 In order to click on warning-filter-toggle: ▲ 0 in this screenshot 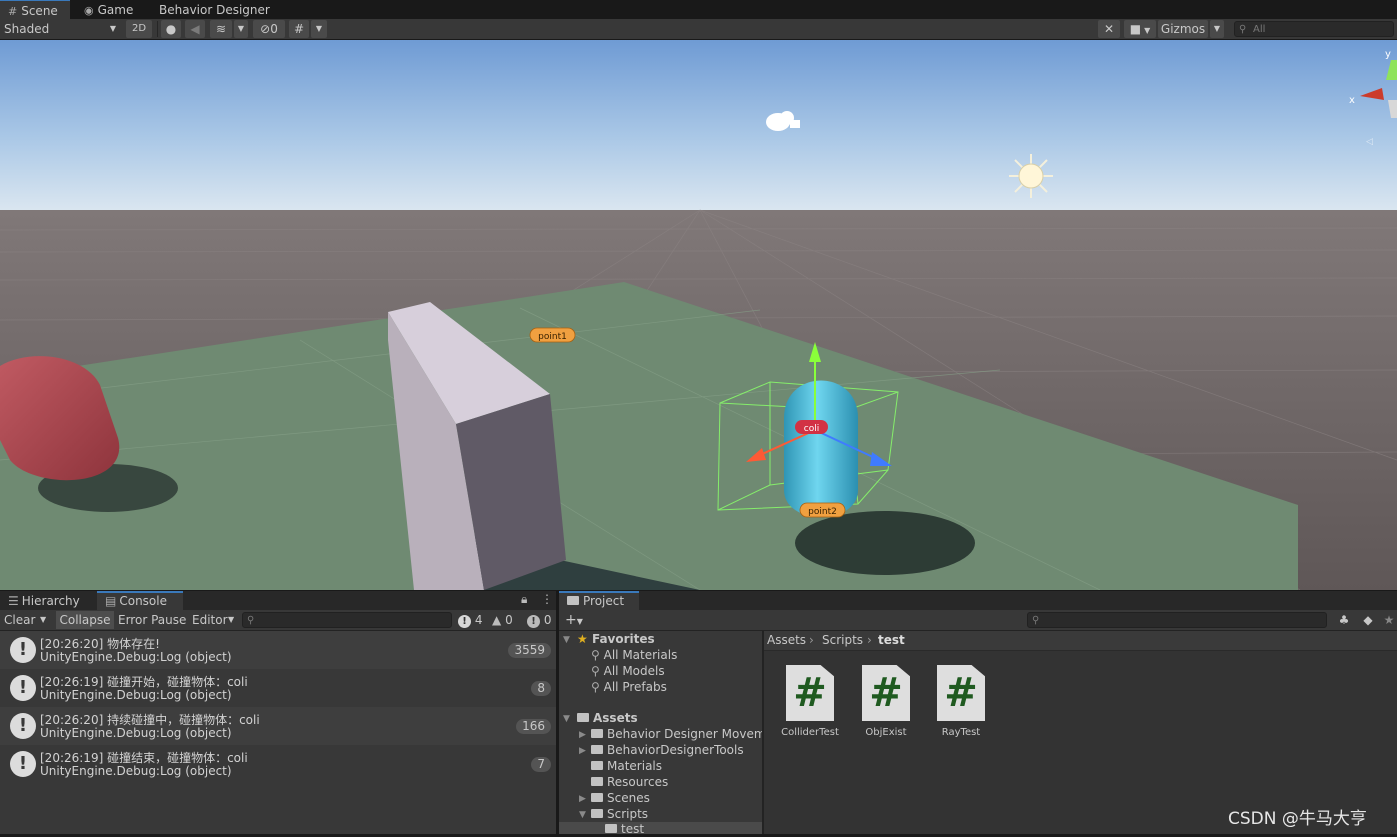, I will do `click(506, 620)`.